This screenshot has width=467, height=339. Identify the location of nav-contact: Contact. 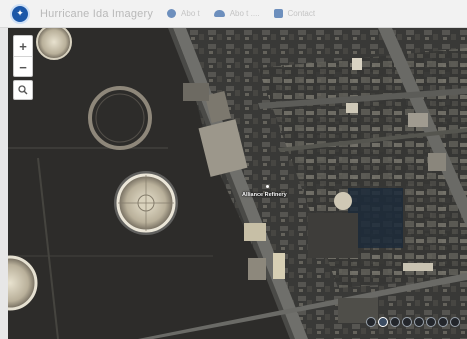
(294, 13).